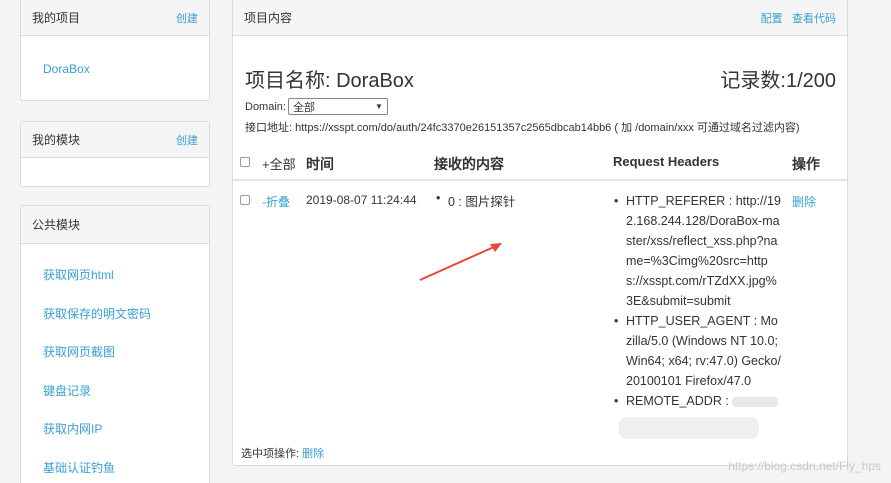 Image resolution: width=891 pixels, height=483 pixels. I want to click on module-basic-auth-phishing: 基础认证钓鱼, so click(79, 468).